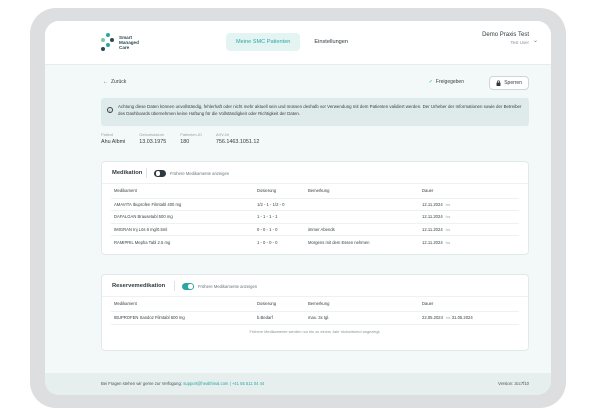 This screenshot has height=416, width=595. What do you see at coordinates (498, 83) in the screenshot?
I see `lock-icon` at bounding box center [498, 83].